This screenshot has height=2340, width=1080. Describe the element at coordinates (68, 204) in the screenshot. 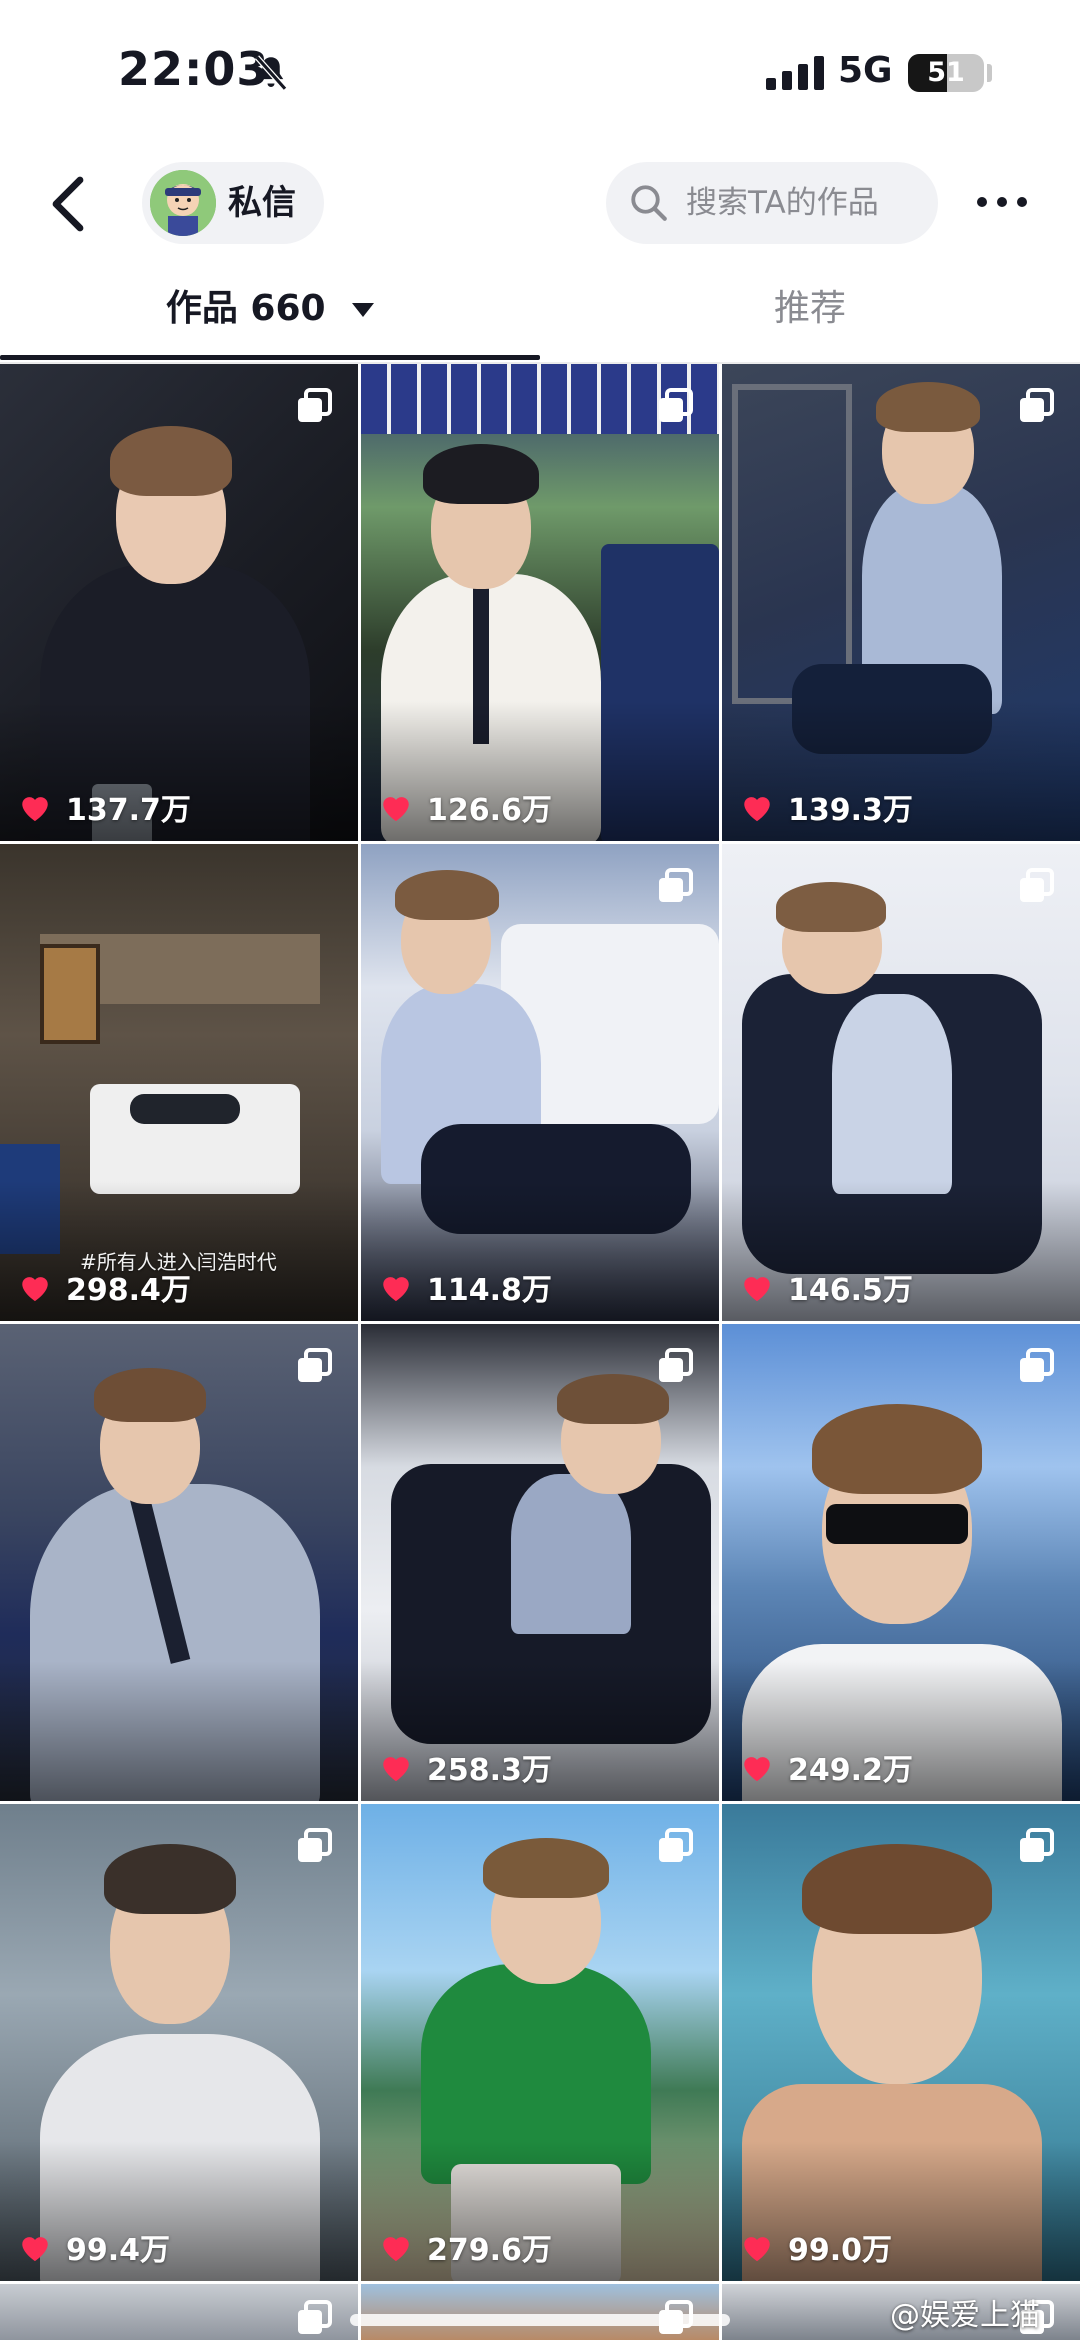

I see `chevron-left-icon` at that location.